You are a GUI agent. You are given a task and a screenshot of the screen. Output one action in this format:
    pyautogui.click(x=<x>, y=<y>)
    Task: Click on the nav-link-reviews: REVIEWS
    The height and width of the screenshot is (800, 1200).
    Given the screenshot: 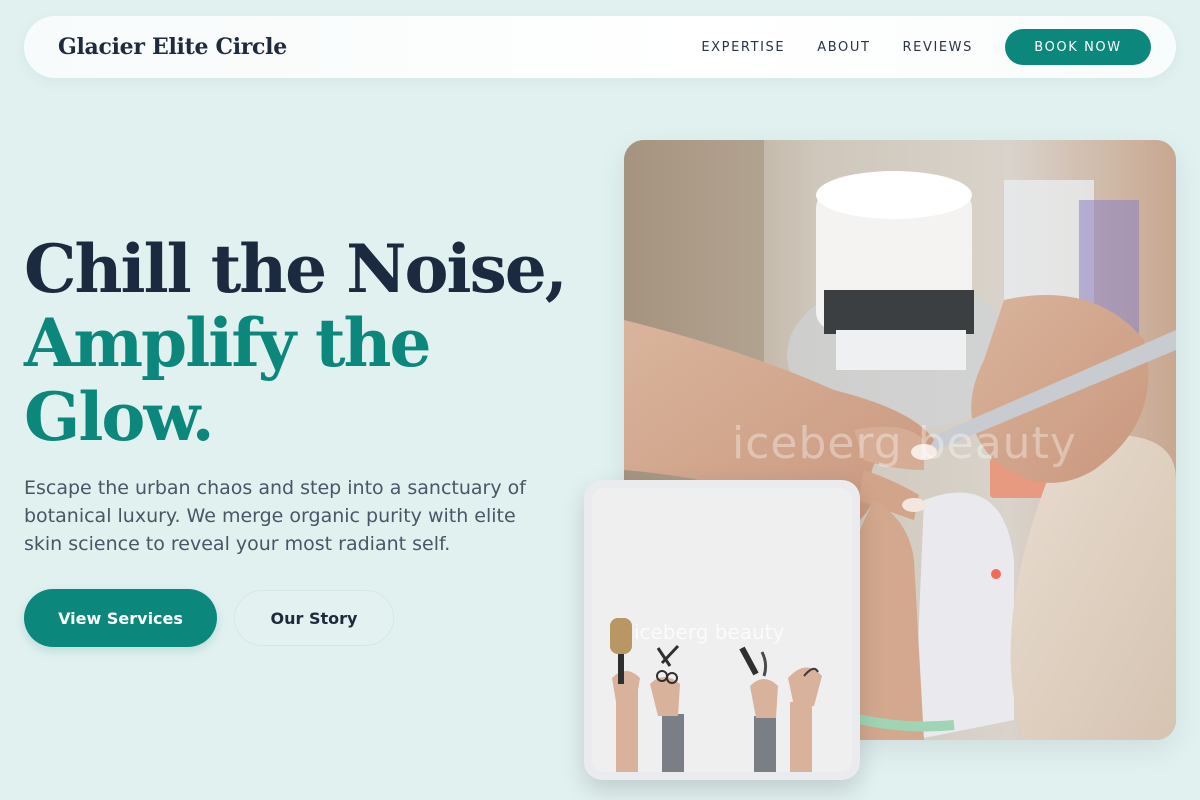 What is the action you would take?
    pyautogui.click(x=938, y=47)
    